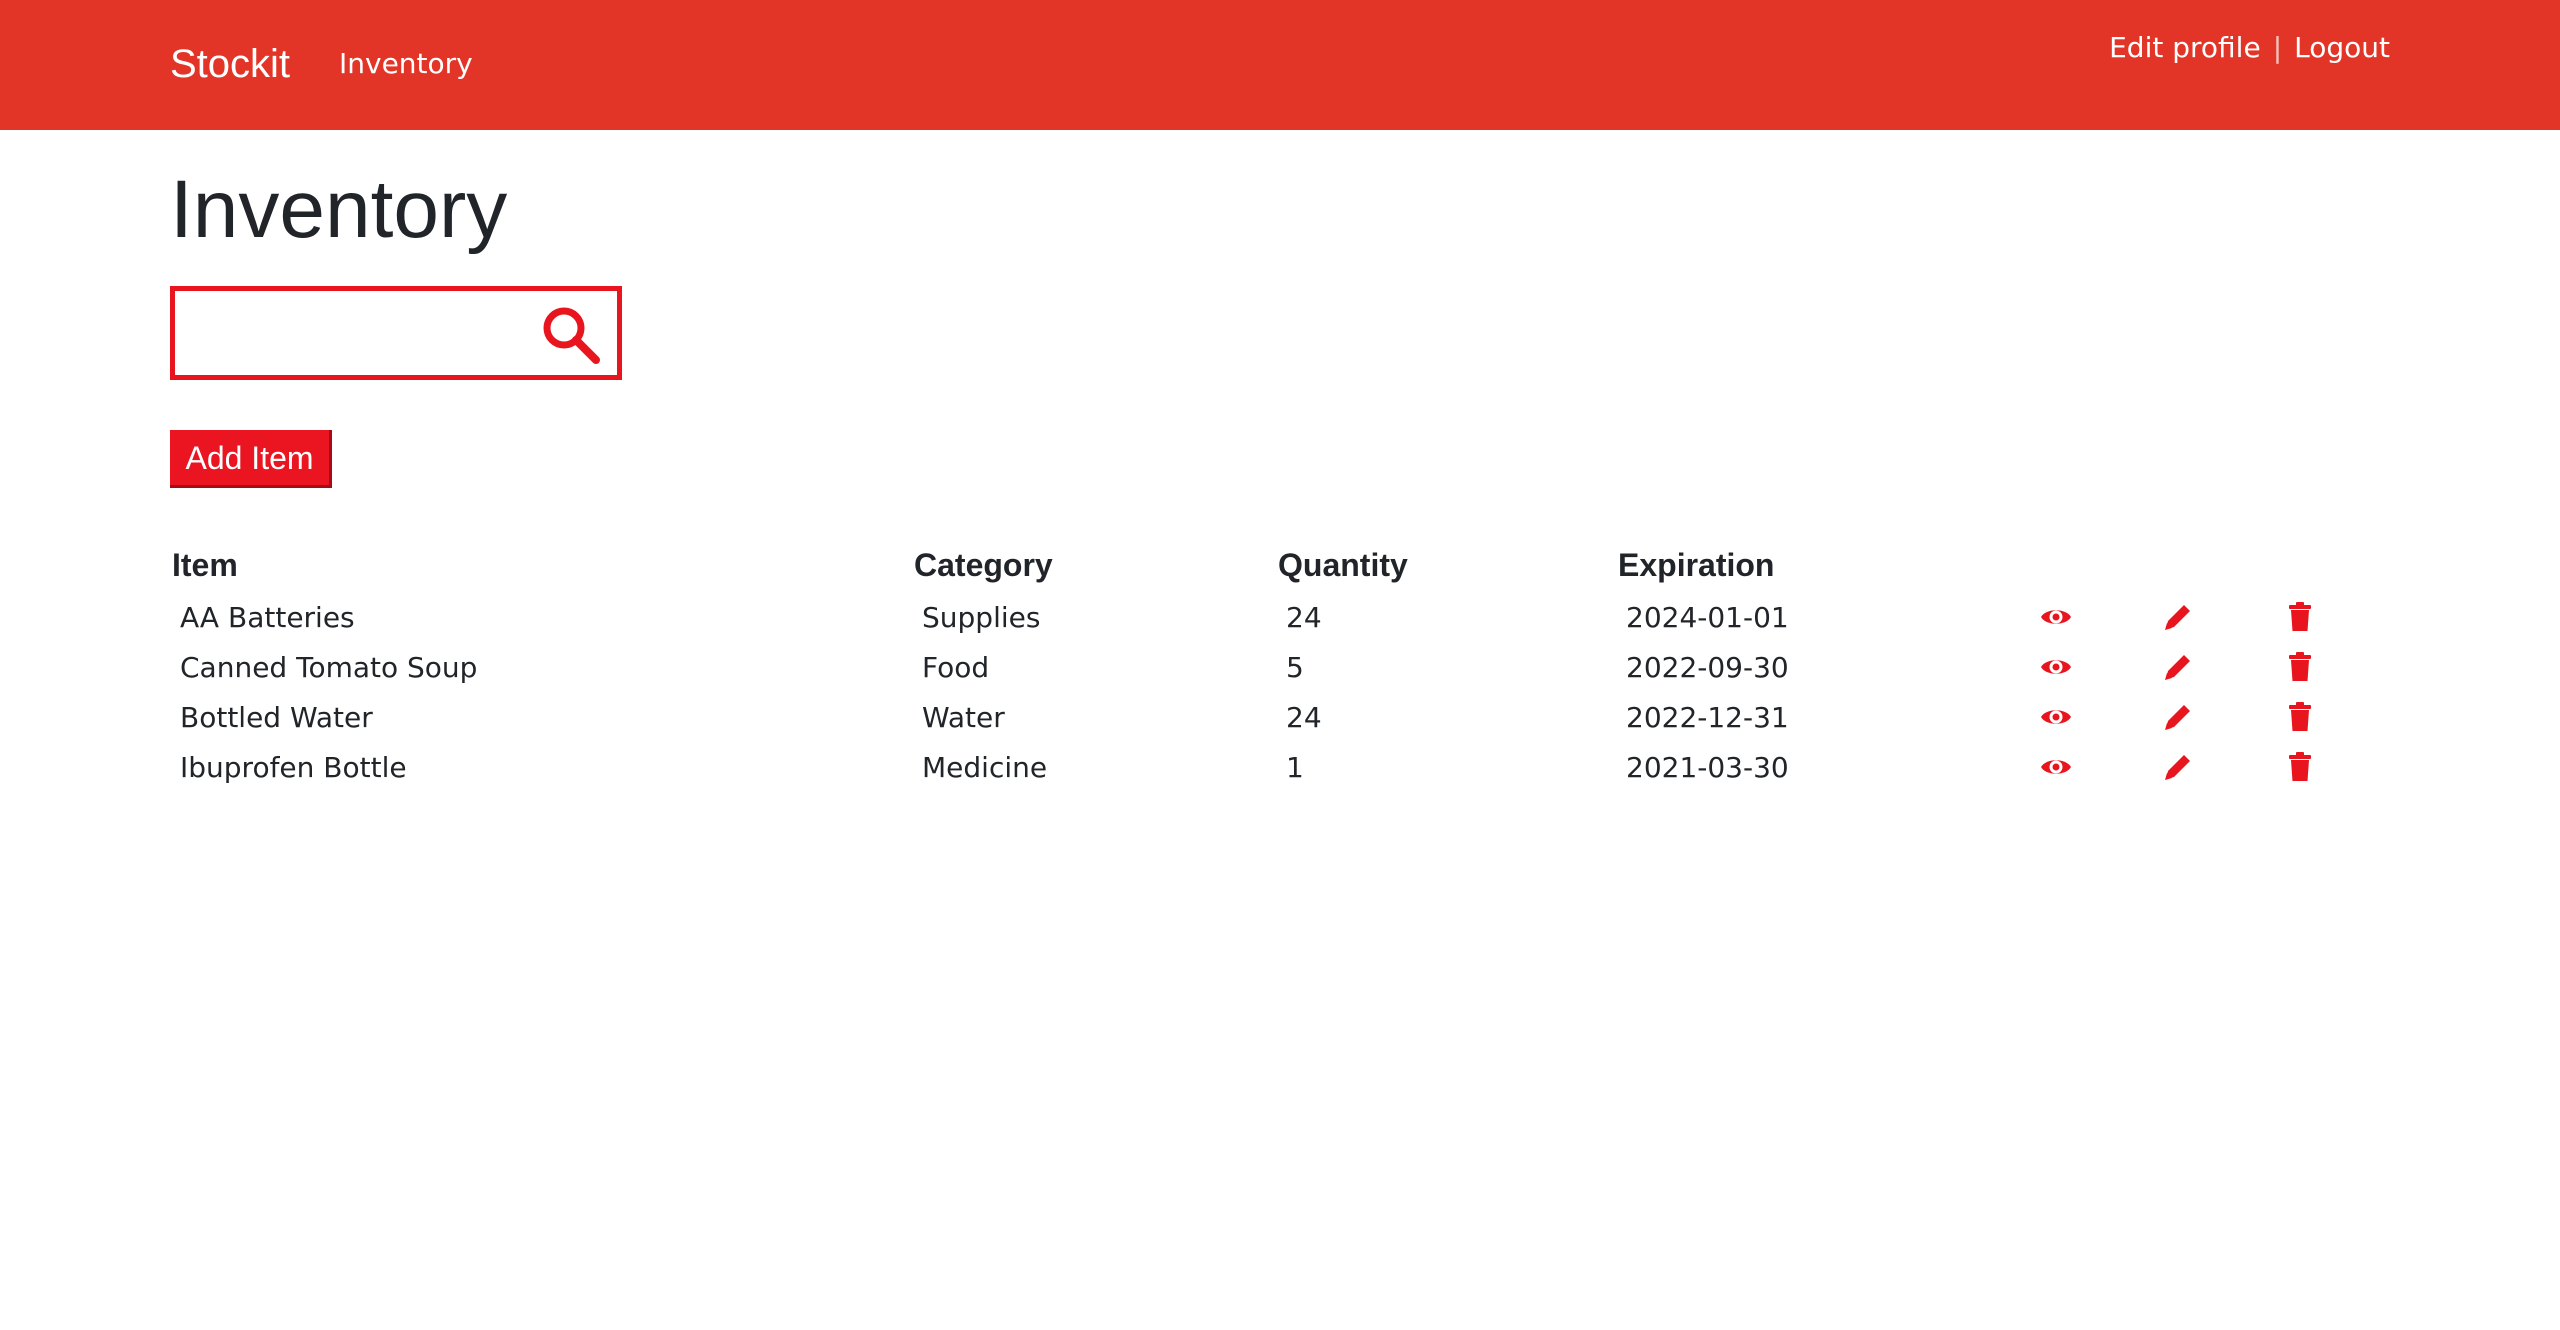 The height and width of the screenshot is (1330, 2560). What do you see at coordinates (2221, 565) in the screenshot?
I see `header-edit` at bounding box center [2221, 565].